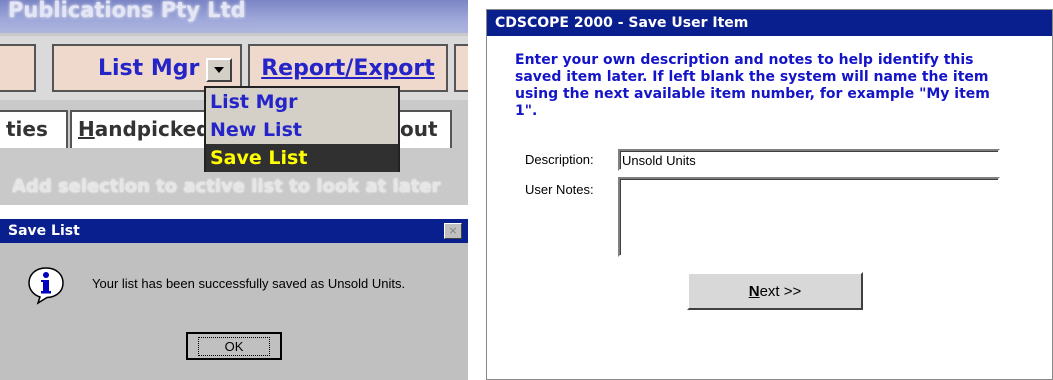 Image resolution: width=1053 pixels, height=380 pixels. I want to click on tab-handpicked: Handpicked, so click(140, 129).